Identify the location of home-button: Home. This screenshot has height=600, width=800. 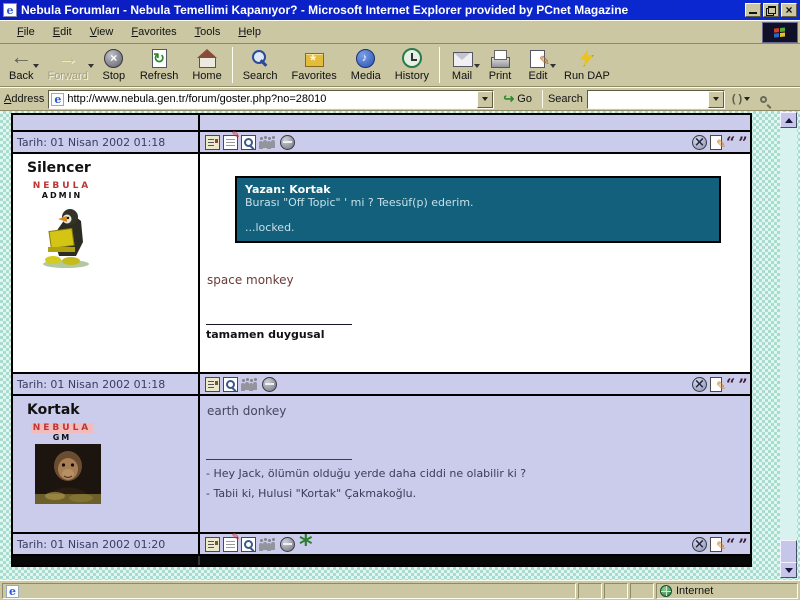
(206, 65).